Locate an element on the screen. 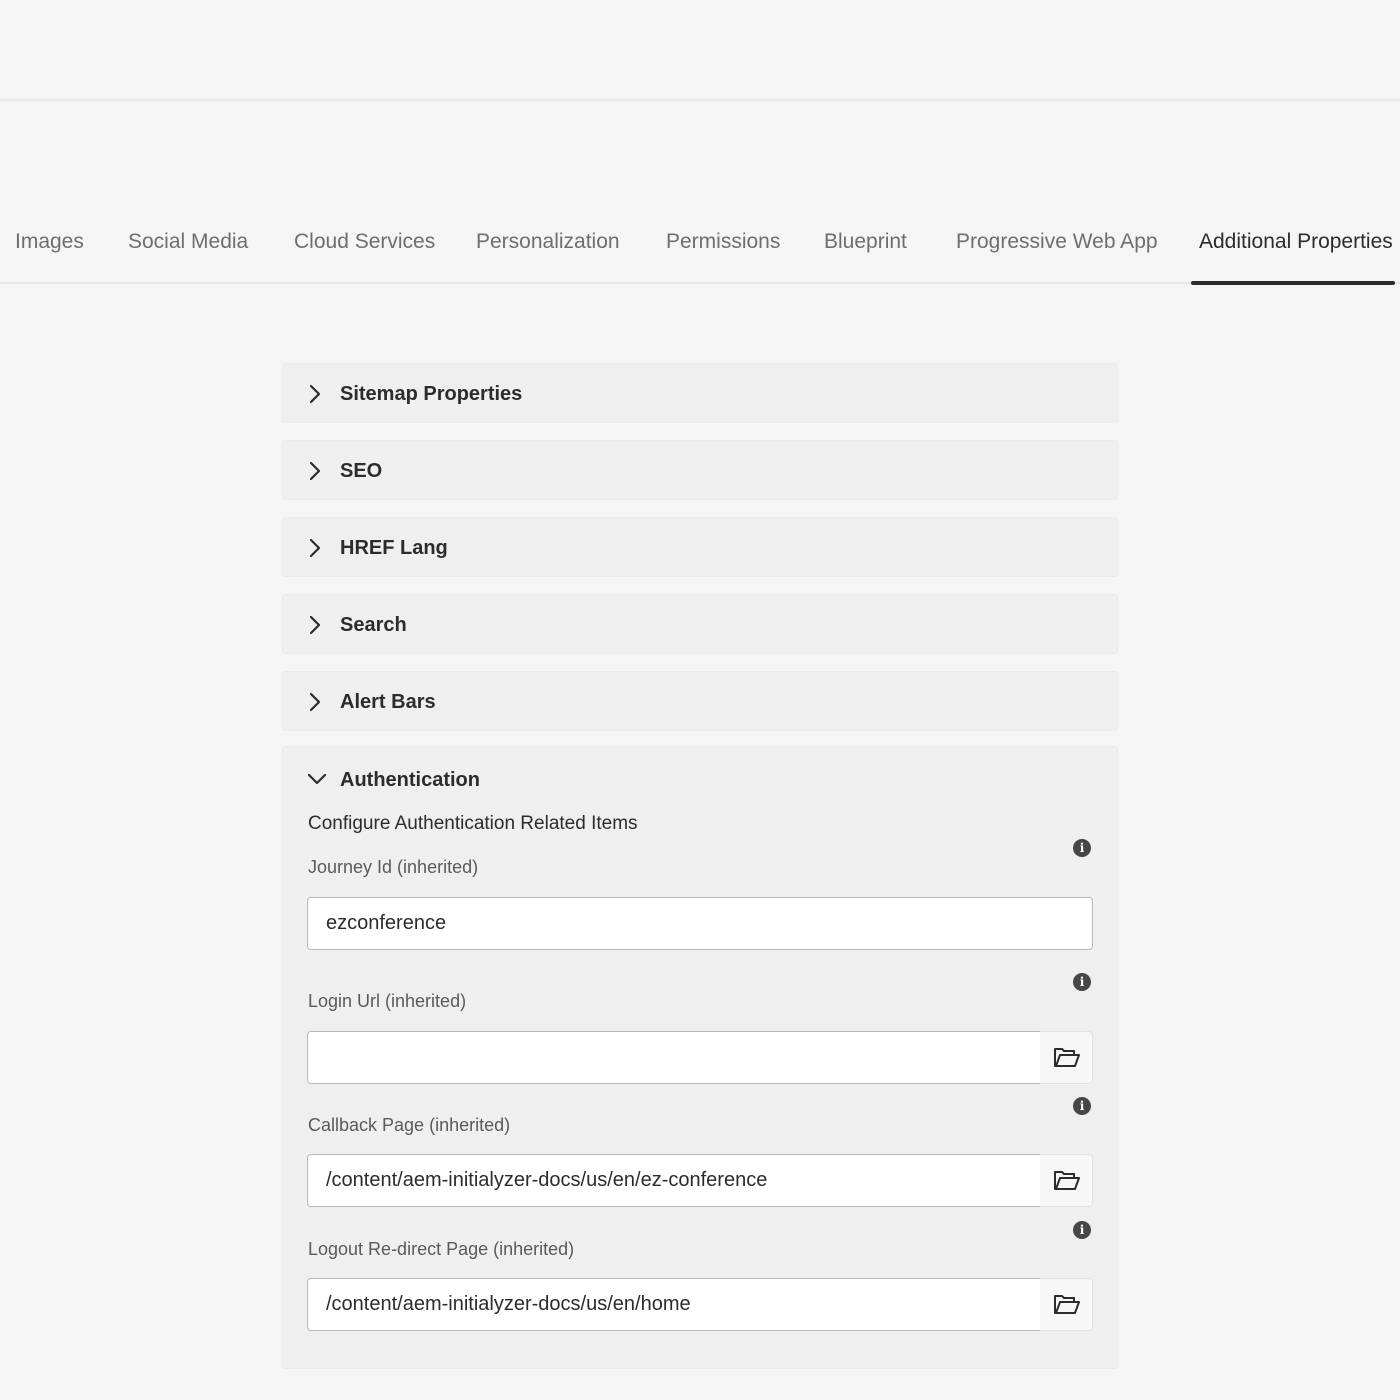 Image resolution: width=1400 pixels, height=1400 pixels. tab-social-media: Social Media is located at coordinates (188, 257).